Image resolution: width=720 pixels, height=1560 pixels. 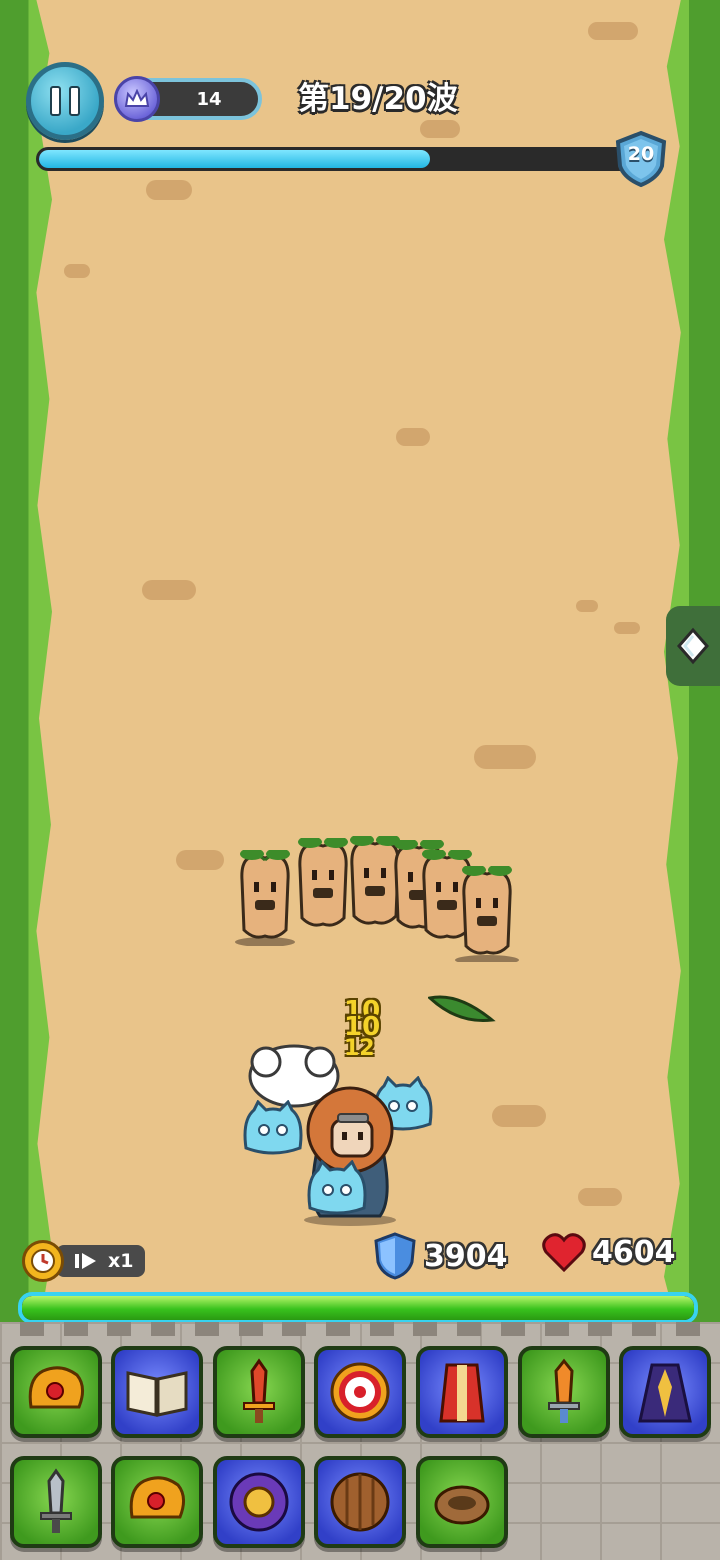 I want to click on damage-number: 12, so click(x=359, y=1048).